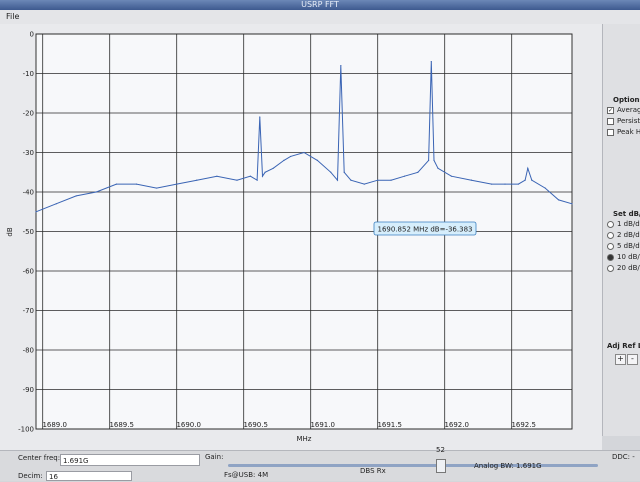 This screenshot has height=482, width=640. Describe the element at coordinates (610, 121) in the screenshot. I see `persistence-checkbox` at that location.